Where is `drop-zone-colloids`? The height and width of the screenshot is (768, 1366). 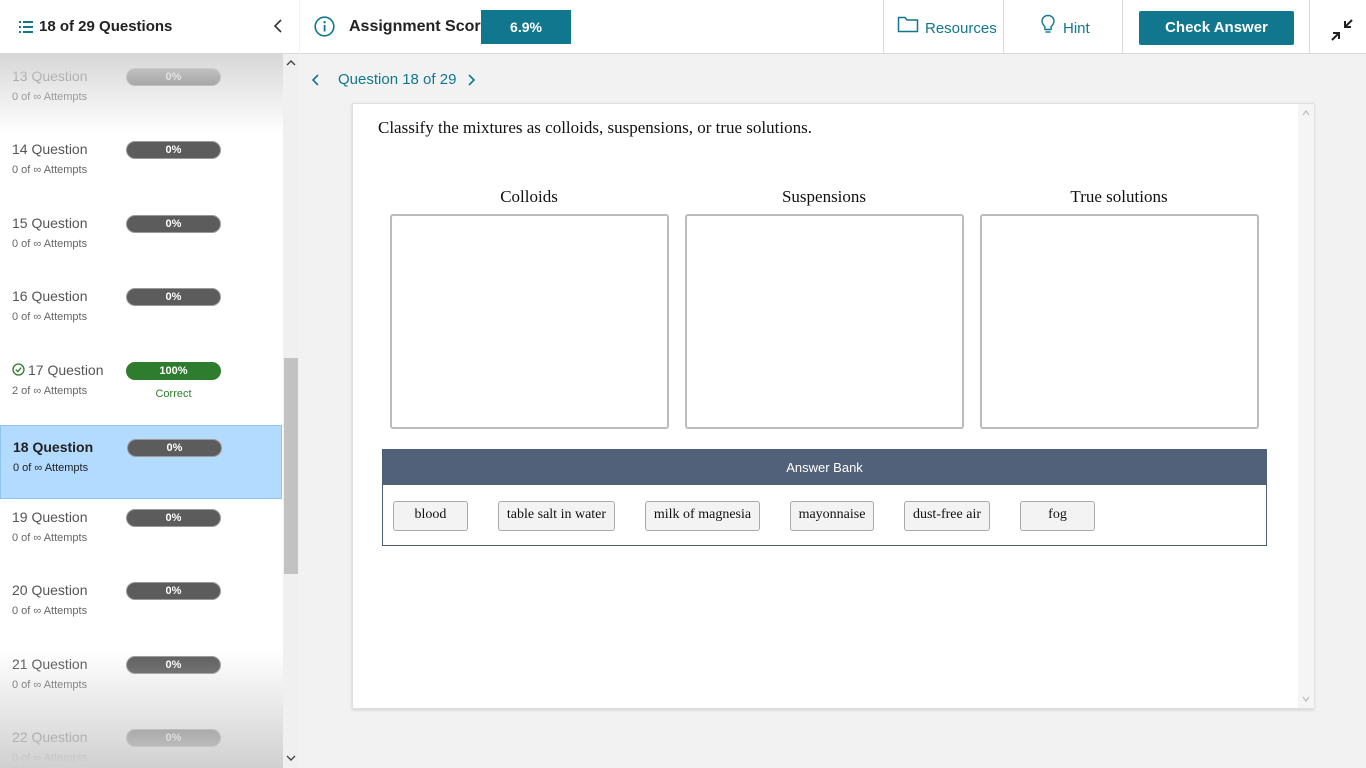
drop-zone-colloids is located at coordinates (529, 321).